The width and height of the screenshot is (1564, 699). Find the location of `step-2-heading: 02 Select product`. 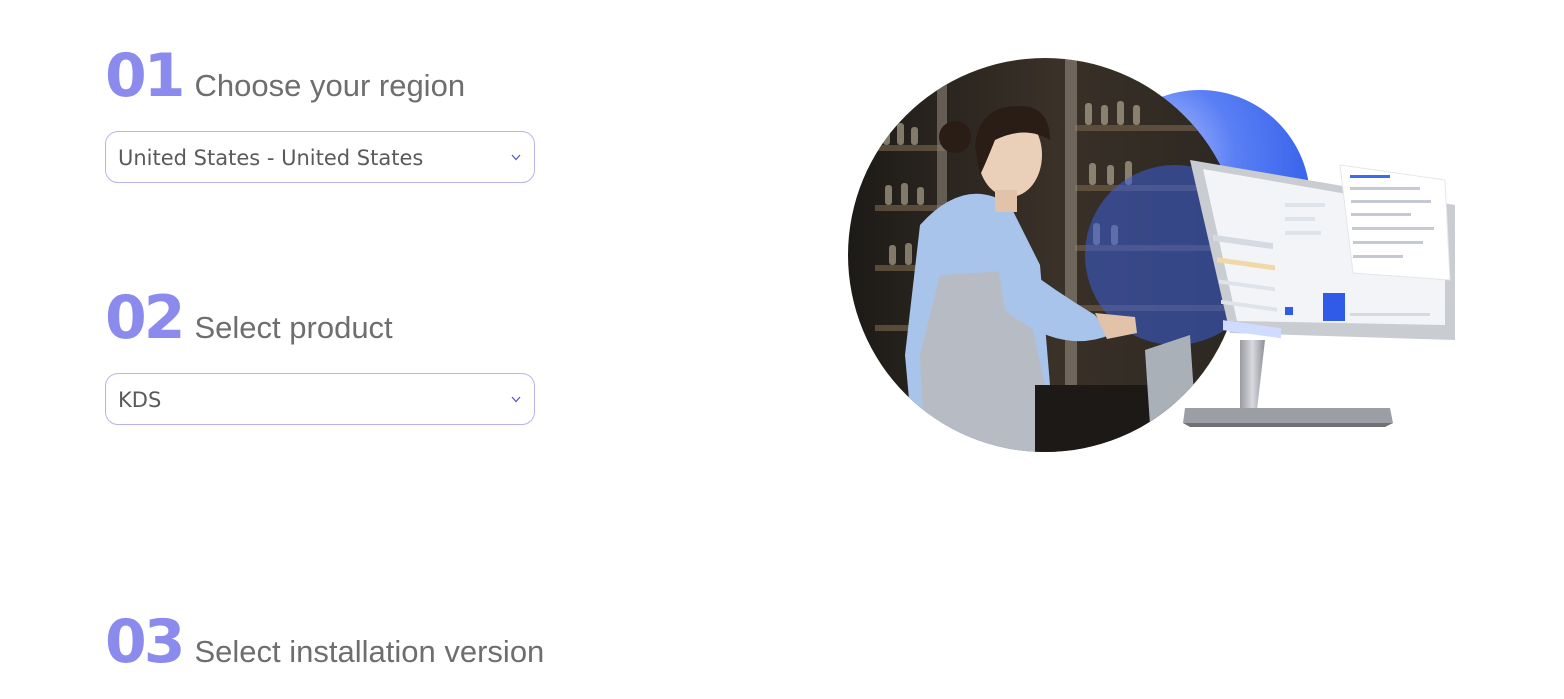

step-2-heading: 02 Select product is located at coordinates (249, 318).